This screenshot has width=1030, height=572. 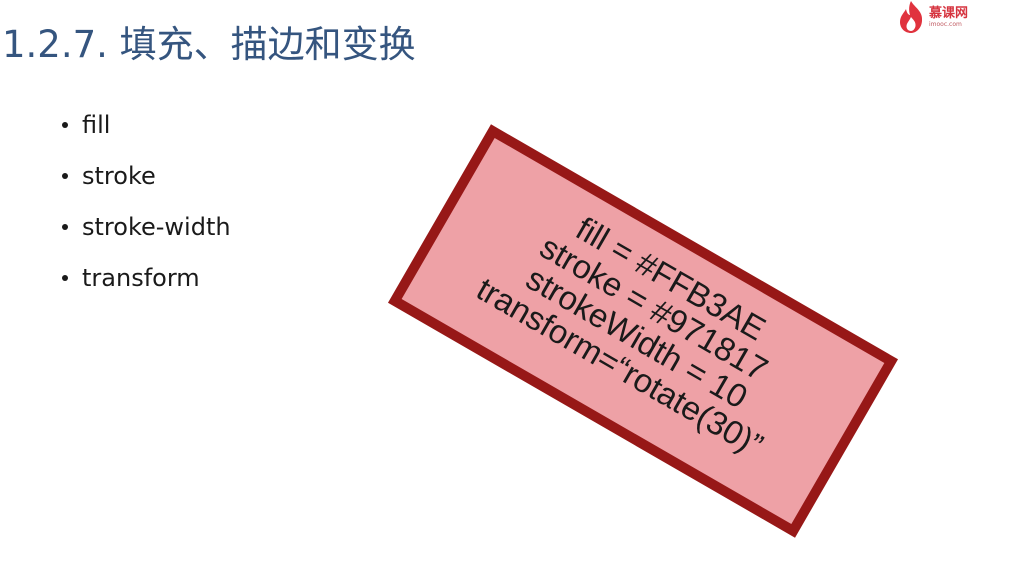 What do you see at coordinates (156, 227) in the screenshot?
I see `bullet-label: stroke-width` at bounding box center [156, 227].